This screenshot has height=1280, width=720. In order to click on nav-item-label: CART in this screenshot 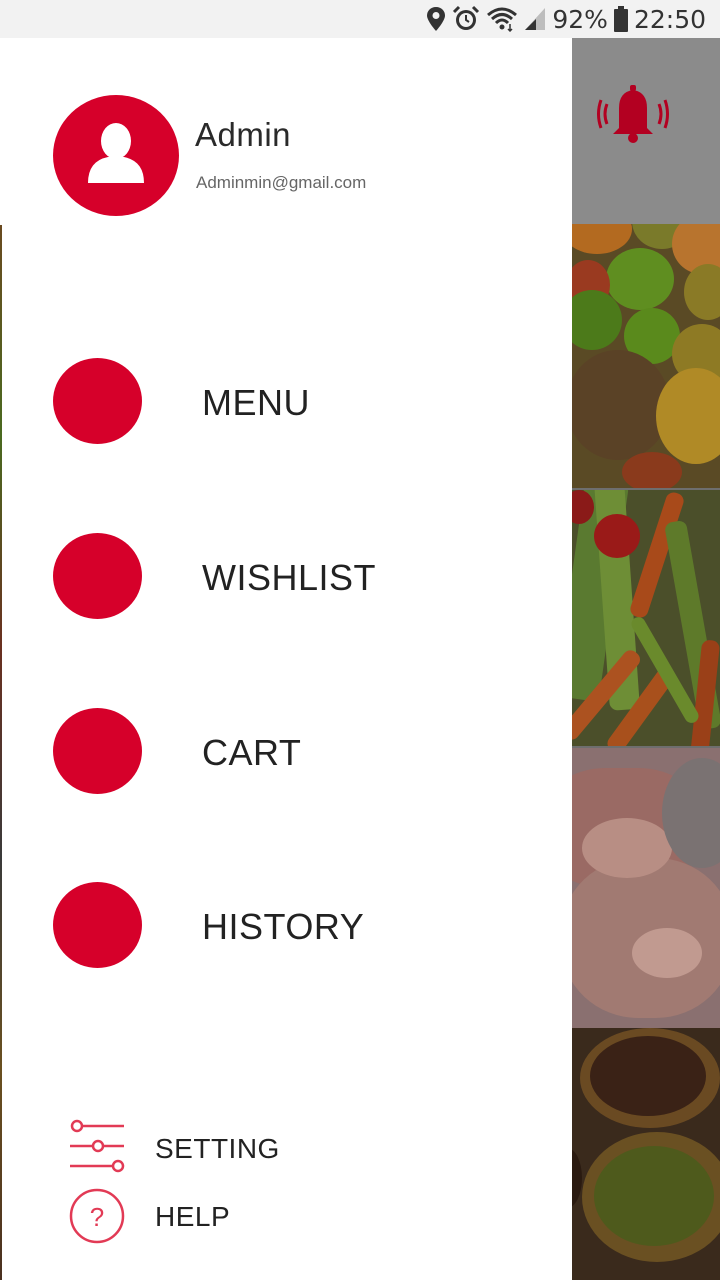, I will do `click(252, 752)`.